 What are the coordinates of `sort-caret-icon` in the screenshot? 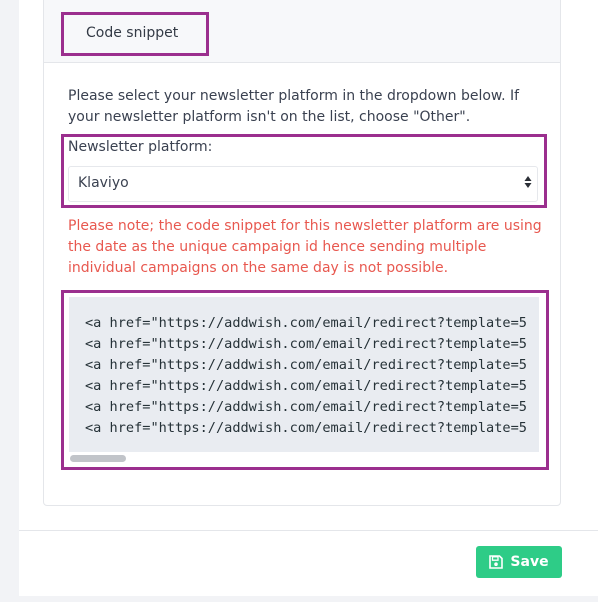 It's located at (528, 182).